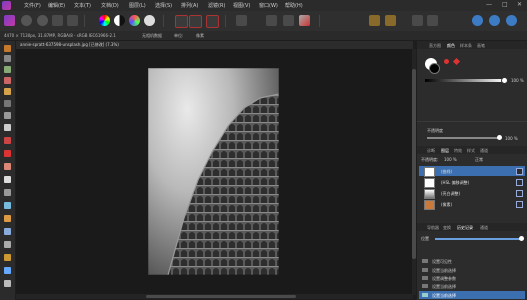 The image size is (527, 300). I want to click on menu-file: 文件(F), so click(32, 5).